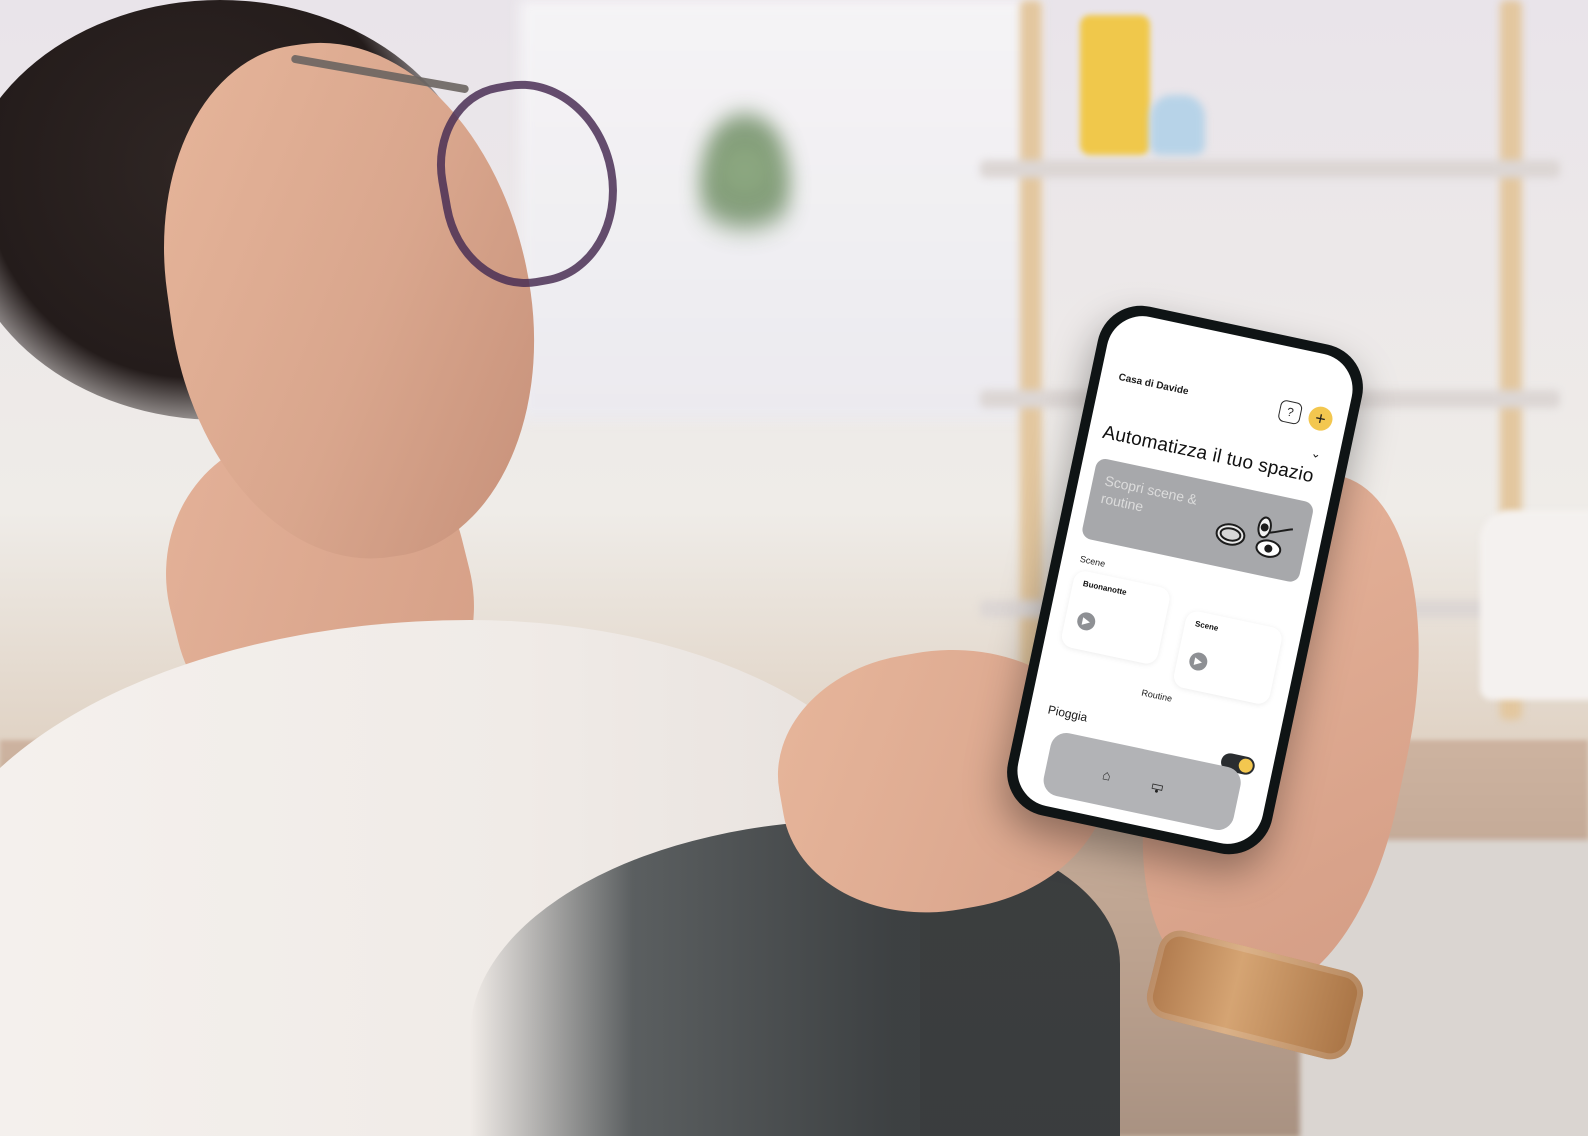 This screenshot has width=1588, height=1136. I want to click on background-cylinder, so click(1534, 605).